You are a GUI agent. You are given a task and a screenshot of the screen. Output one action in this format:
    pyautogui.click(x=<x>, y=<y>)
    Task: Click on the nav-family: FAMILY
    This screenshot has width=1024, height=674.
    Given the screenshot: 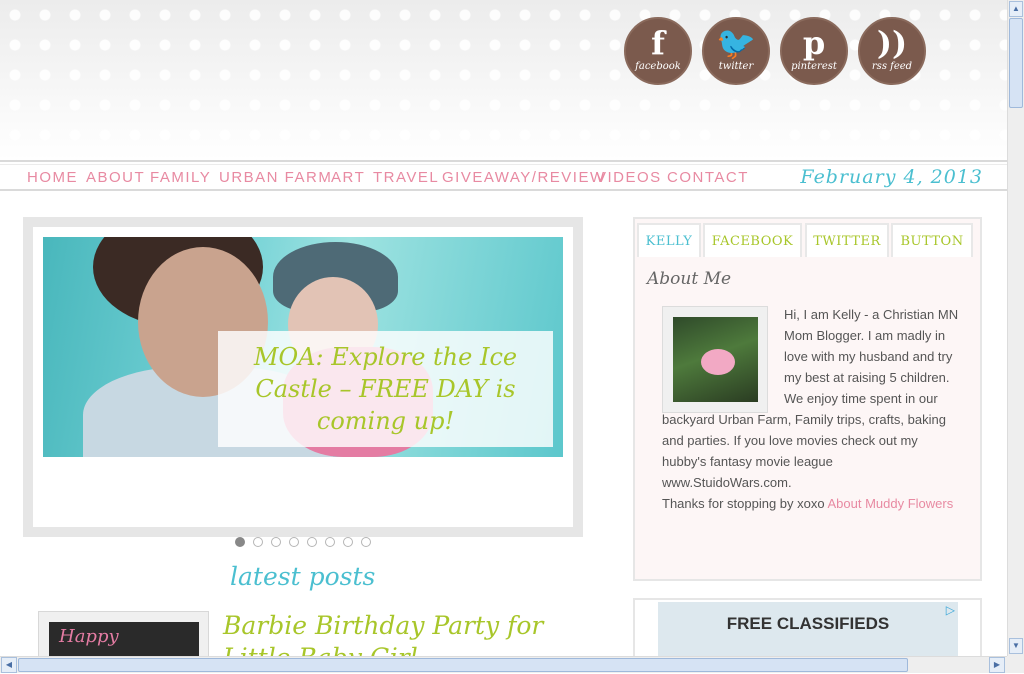 What is the action you would take?
    pyautogui.click(x=180, y=177)
    